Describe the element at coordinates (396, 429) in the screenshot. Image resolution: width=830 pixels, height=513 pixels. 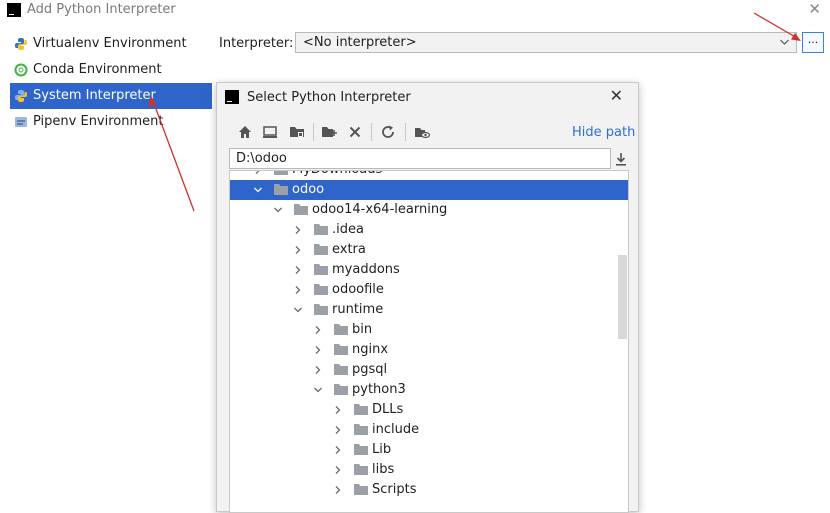
I see `tree-row-label: include` at that location.